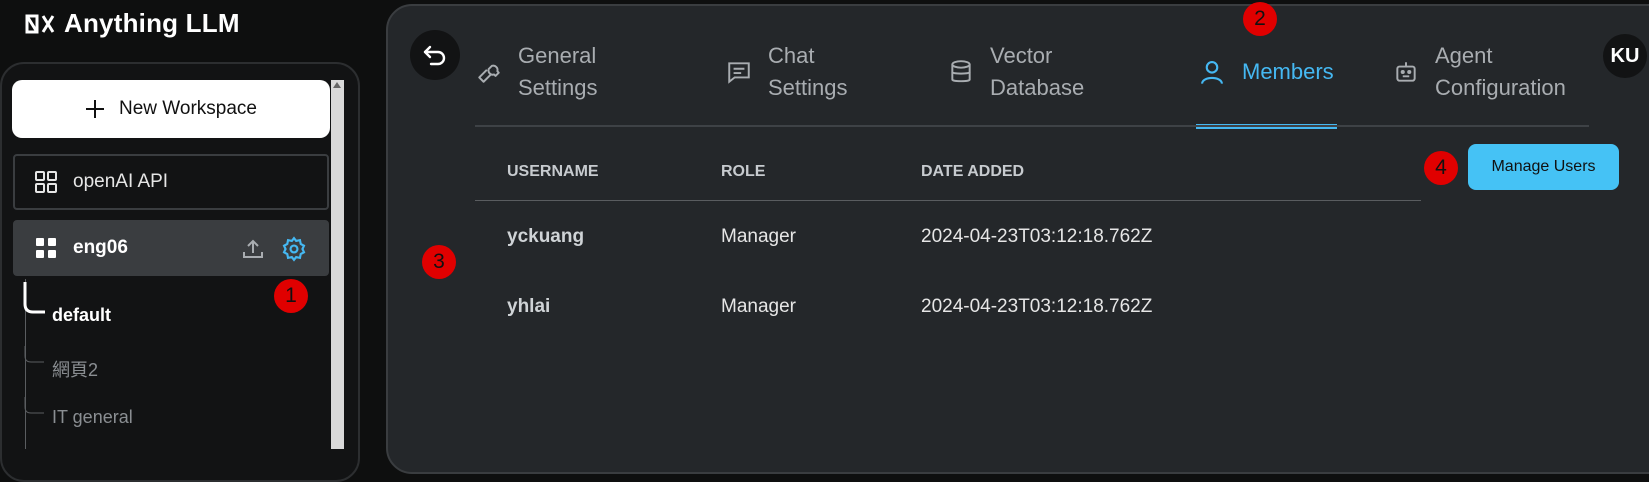 Image resolution: width=1649 pixels, height=482 pixels. I want to click on column-header-username: USERNAME, so click(553, 171).